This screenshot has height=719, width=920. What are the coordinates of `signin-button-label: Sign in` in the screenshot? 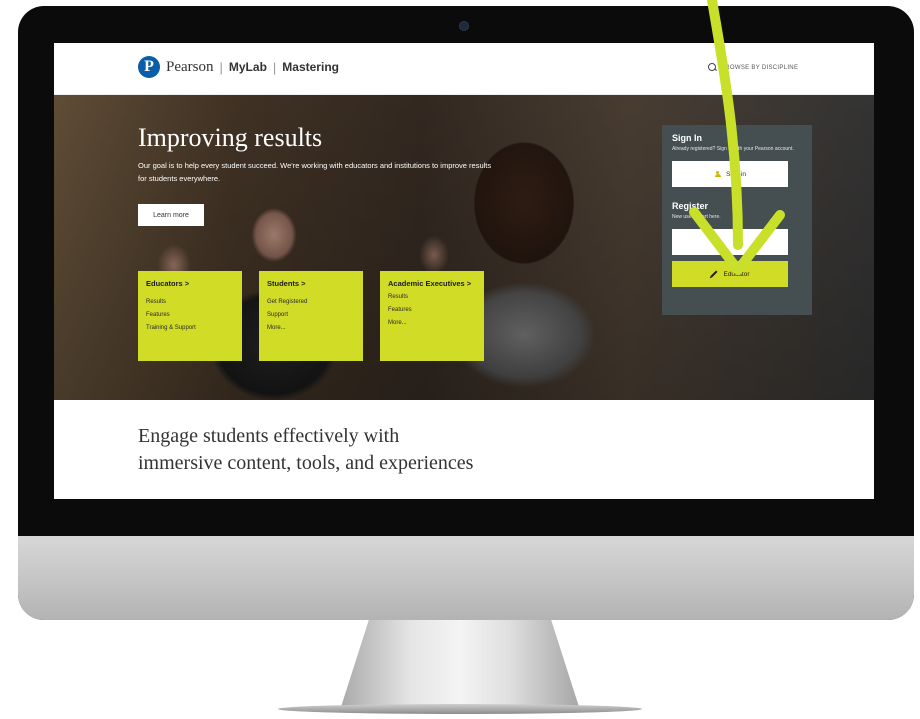 It's located at (736, 174).